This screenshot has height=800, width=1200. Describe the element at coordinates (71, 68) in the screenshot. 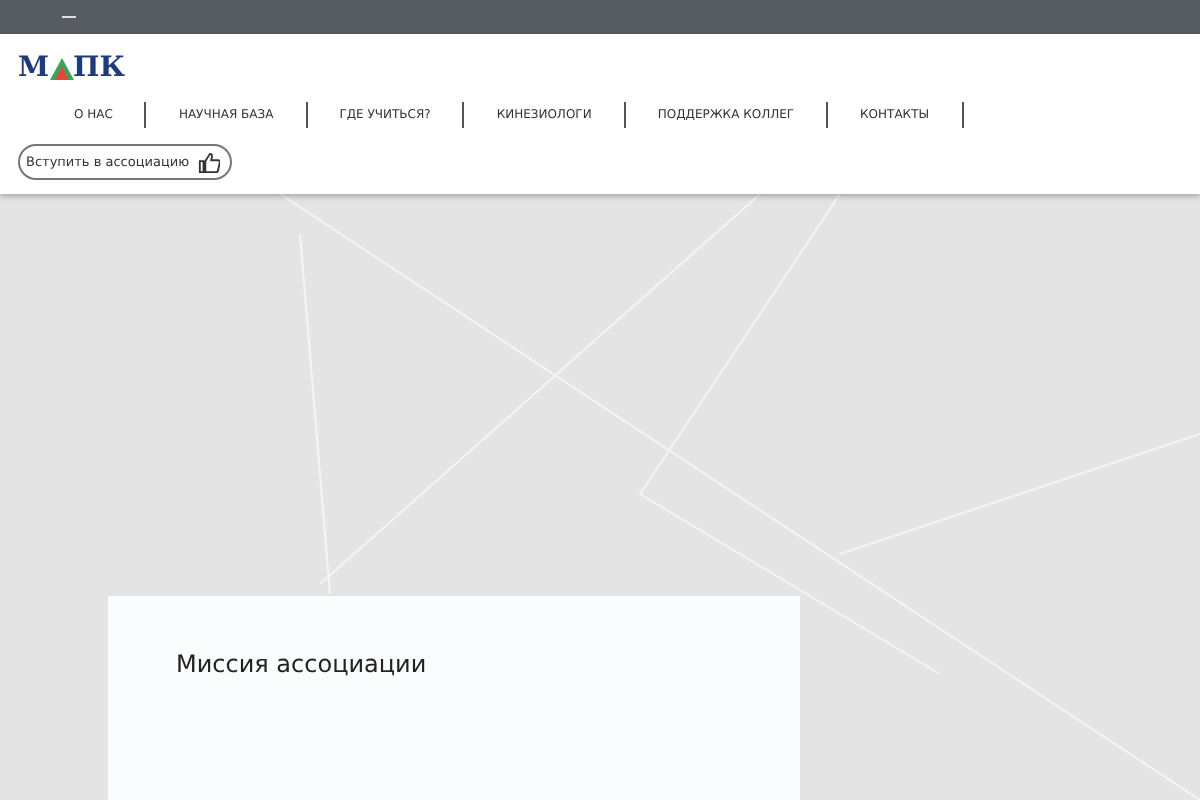

I see `logo: М ПК` at that location.